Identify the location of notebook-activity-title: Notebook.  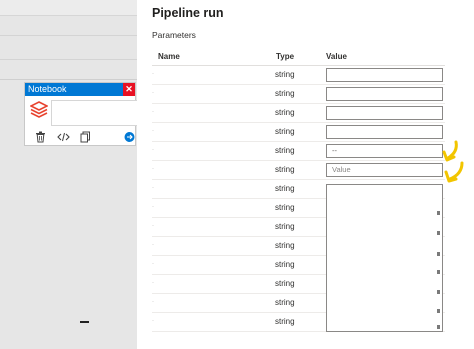
(47, 89).